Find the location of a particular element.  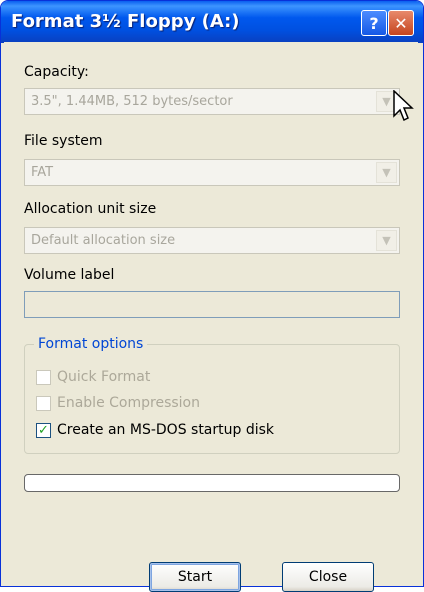

help-button: ? is located at coordinates (374, 23).